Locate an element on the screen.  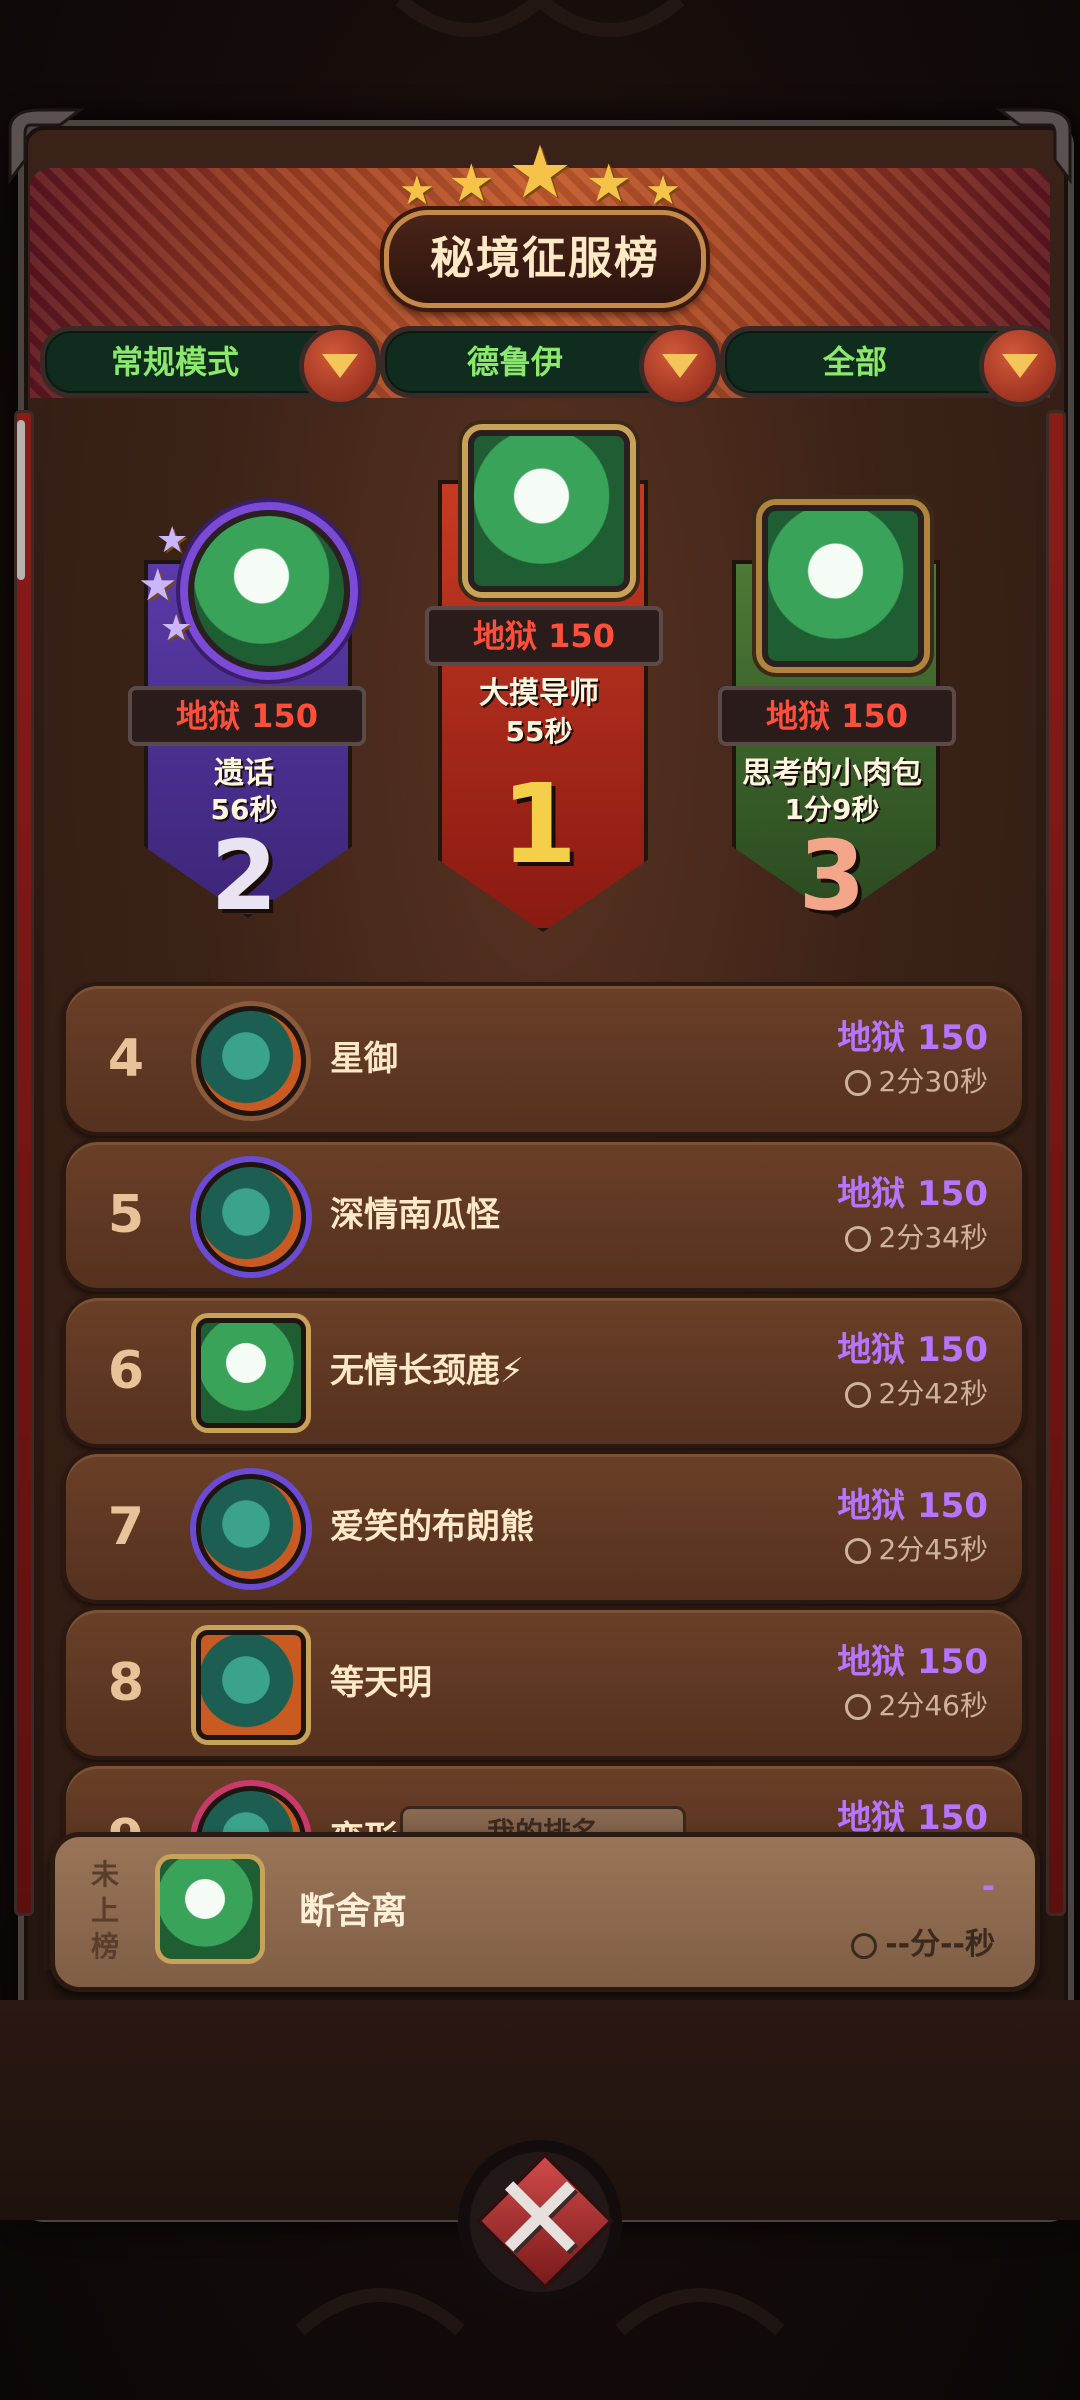
row-player-name: 爱笑的布朗熊 is located at coordinates (432, 1527).